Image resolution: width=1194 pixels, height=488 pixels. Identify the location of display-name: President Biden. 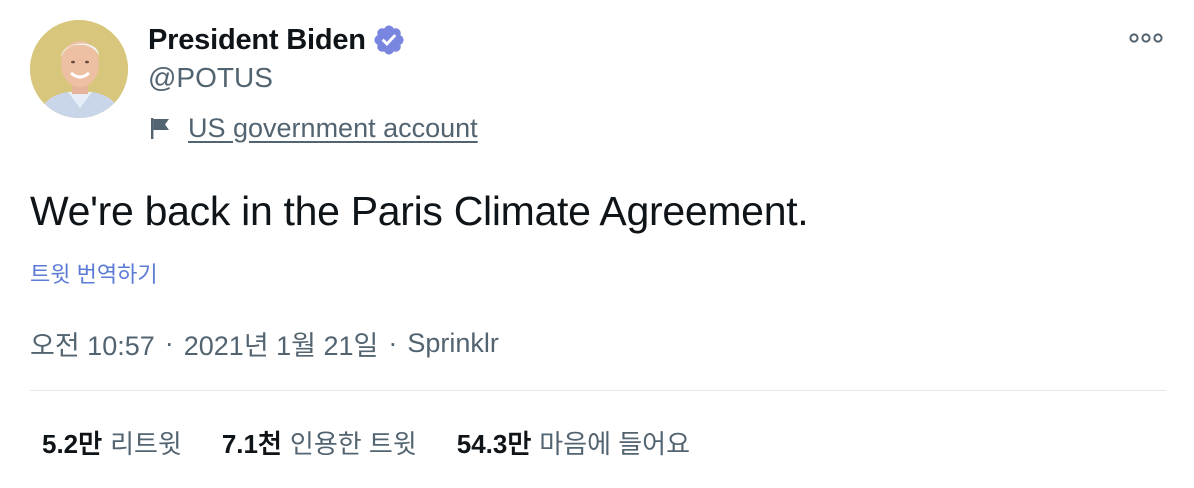
(257, 40).